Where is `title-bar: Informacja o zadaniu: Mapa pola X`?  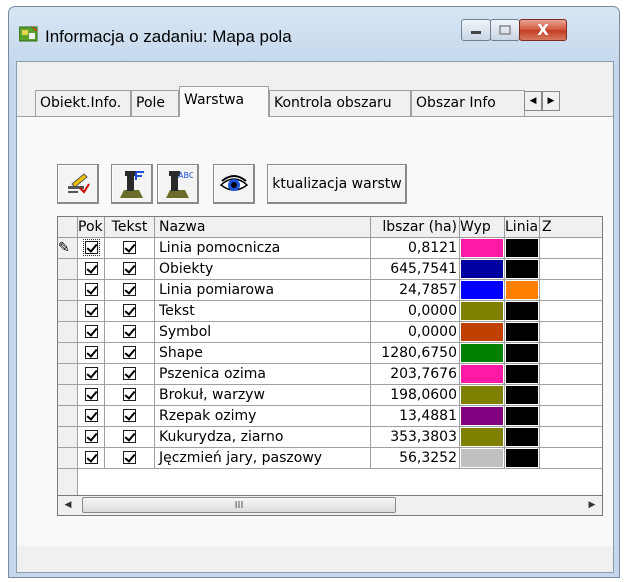 title-bar: Informacja o zadaniu: Mapa pola X is located at coordinates (314, 31).